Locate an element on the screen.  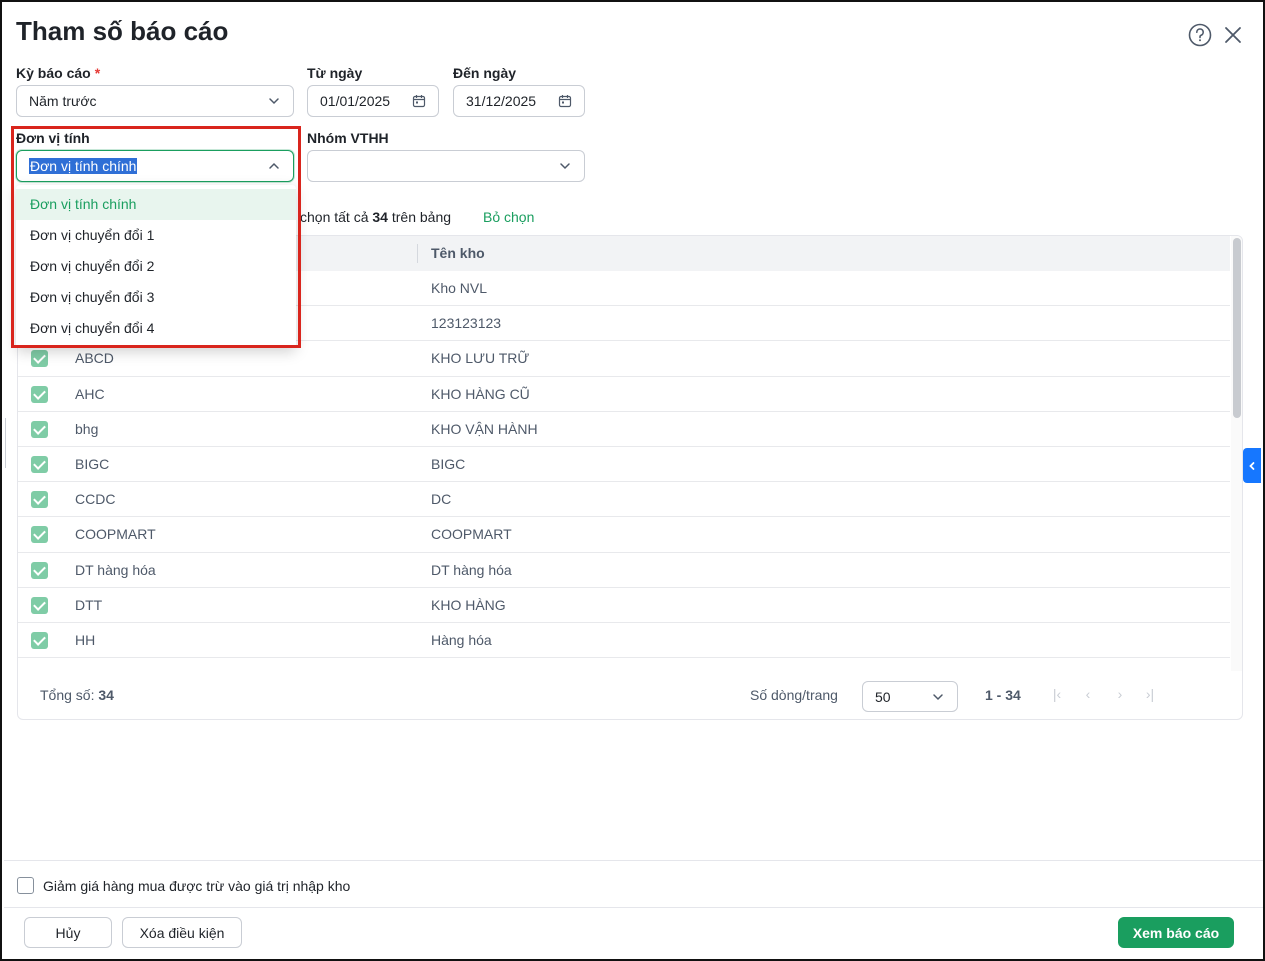
discount-checkbox is located at coordinates (25, 885).